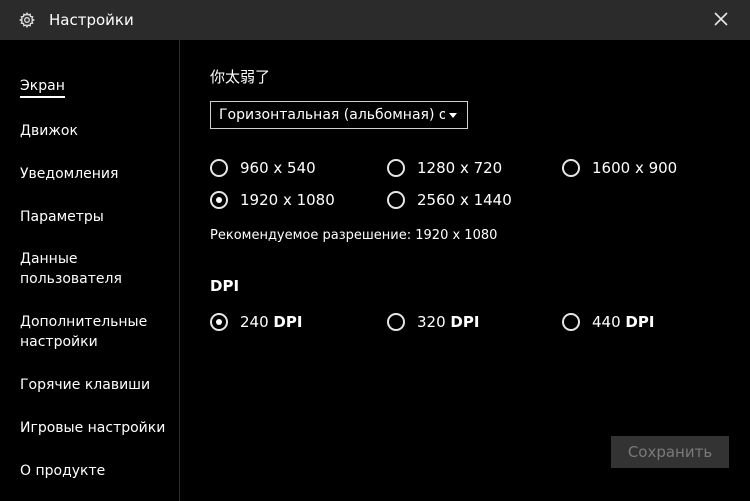  What do you see at coordinates (623, 322) in the screenshot?
I see `radio-label: 440 DPI` at bounding box center [623, 322].